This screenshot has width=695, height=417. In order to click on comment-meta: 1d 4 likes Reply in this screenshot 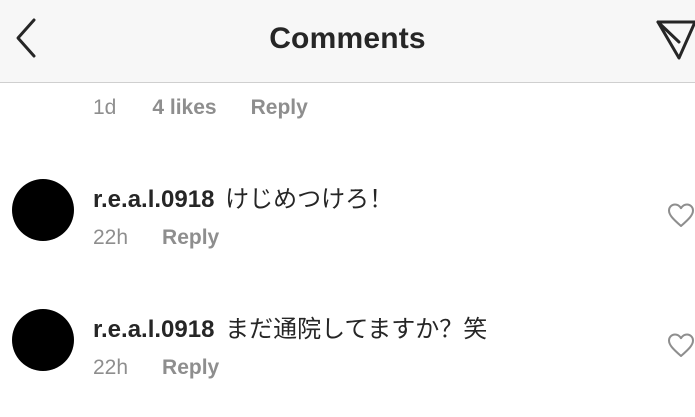, I will do `click(200, 108)`.